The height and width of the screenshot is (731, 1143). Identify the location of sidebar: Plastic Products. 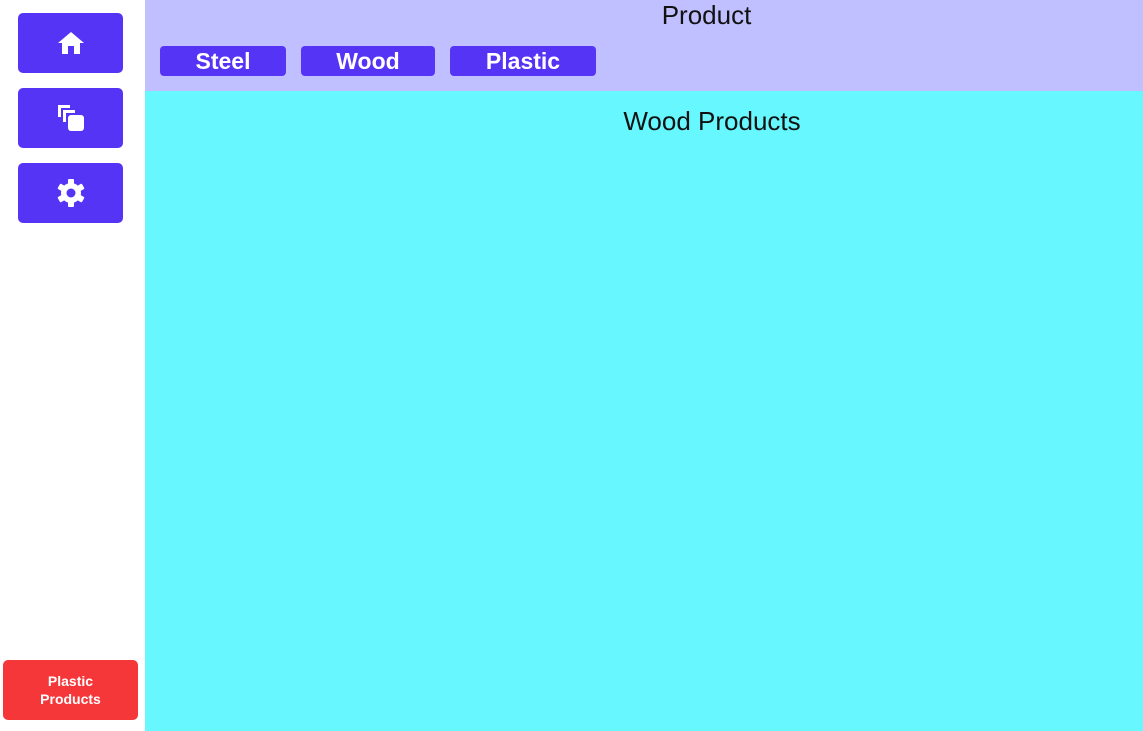
(72, 365).